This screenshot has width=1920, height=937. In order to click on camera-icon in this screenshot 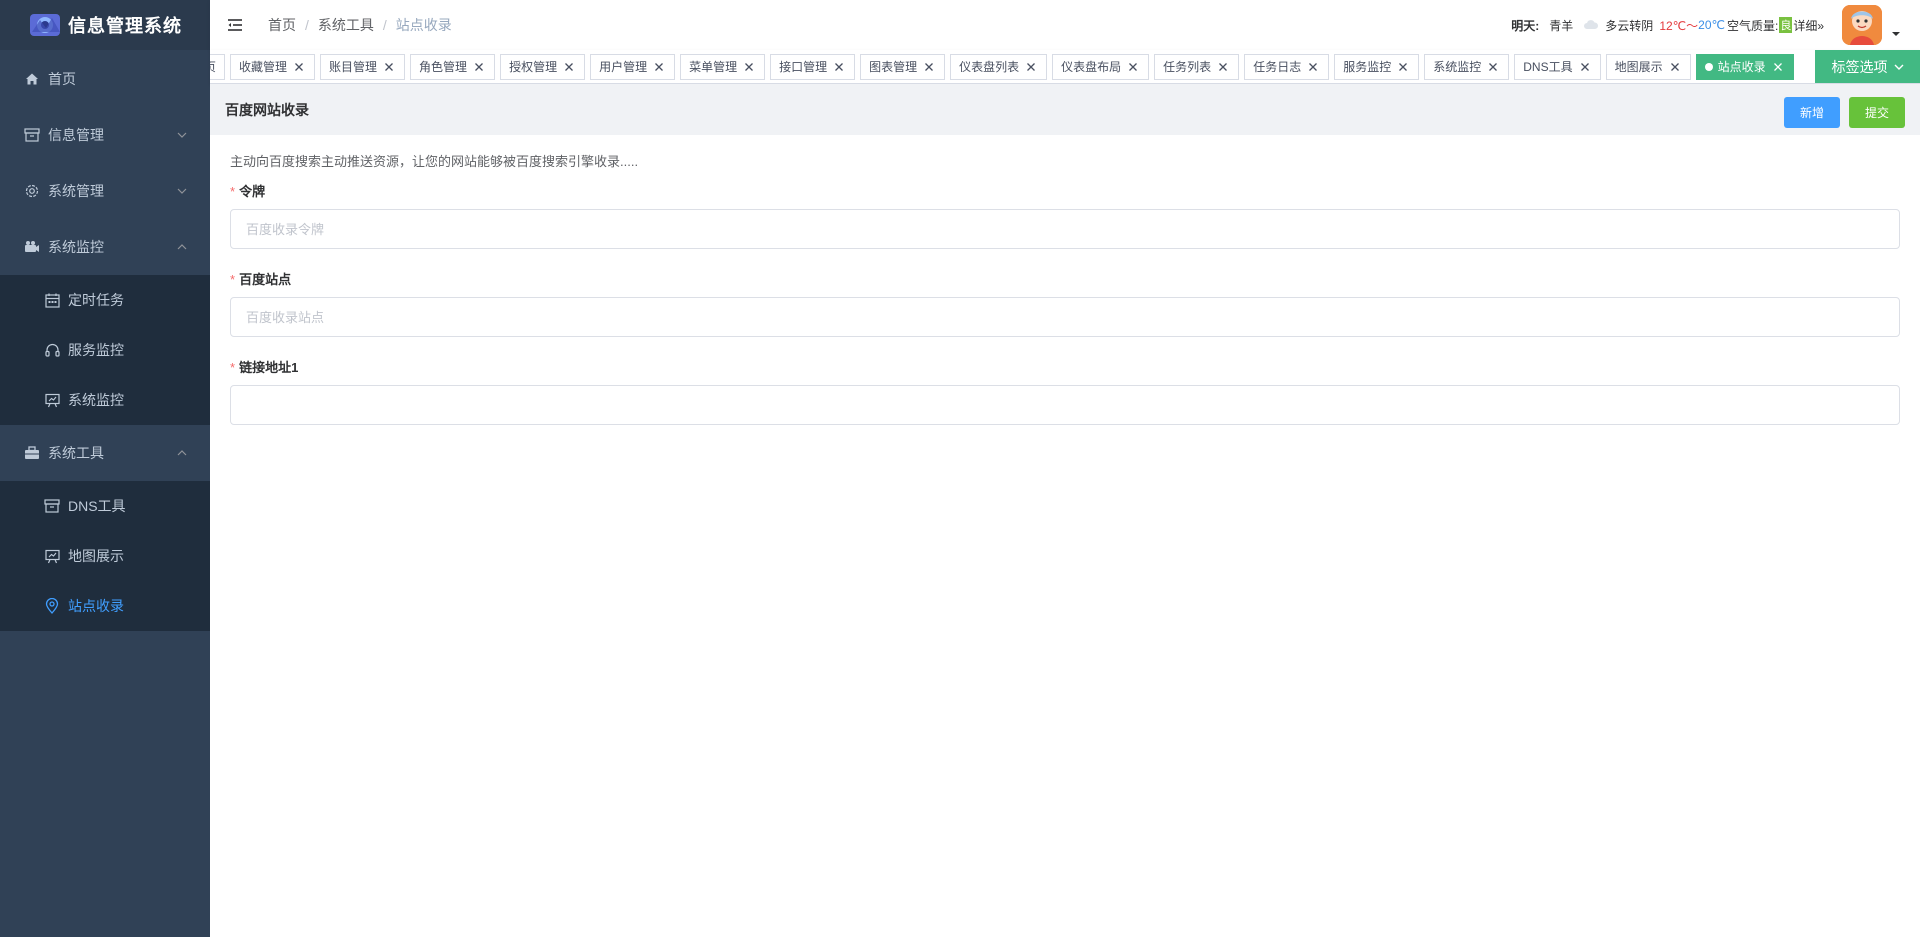, I will do `click(32, 247)`.